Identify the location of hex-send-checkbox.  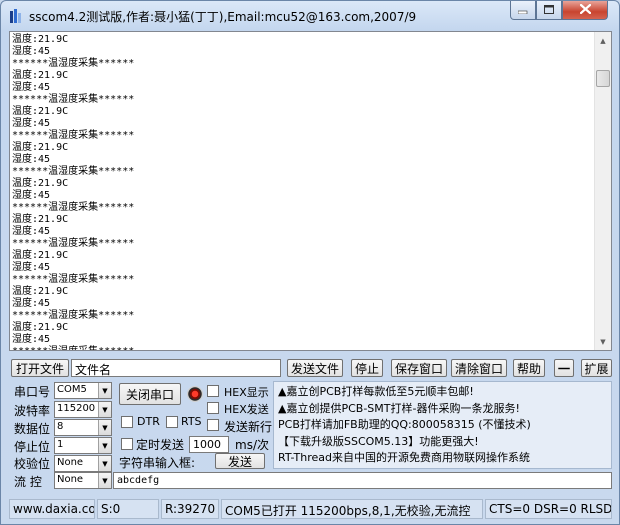
(213, 408).